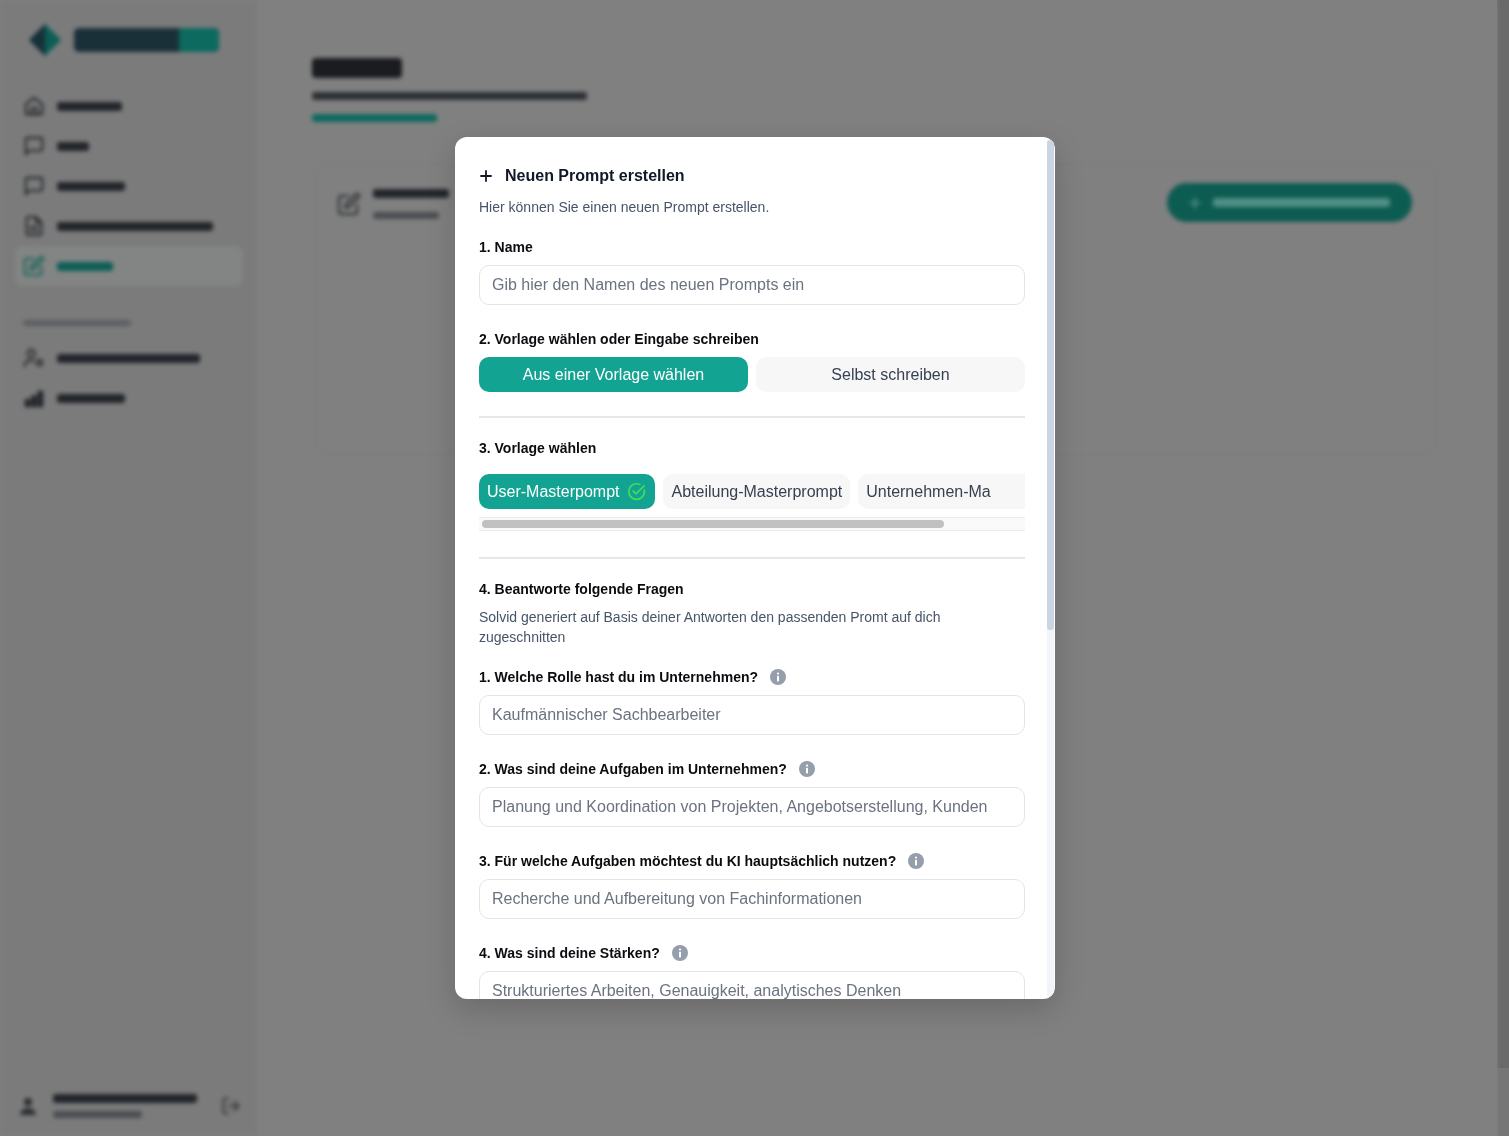 This screenshot has height=1136, width=1509. What do you see at coordinates (890, 374) in the screenshot?
I see `mode-toggle-button: Selbst schreiben` at bounding box center [890, 374].